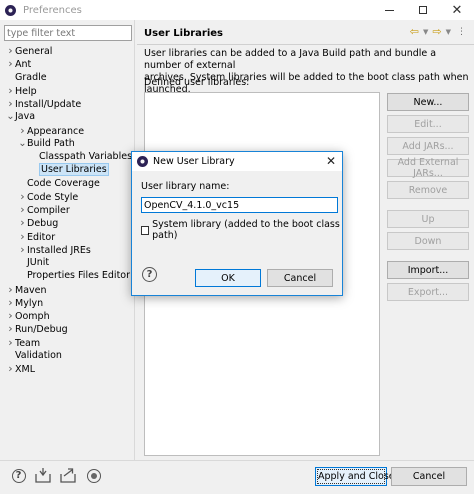 This screenshot has height=494, width=474. I want to click on help-button: ?, so click(18, 475).